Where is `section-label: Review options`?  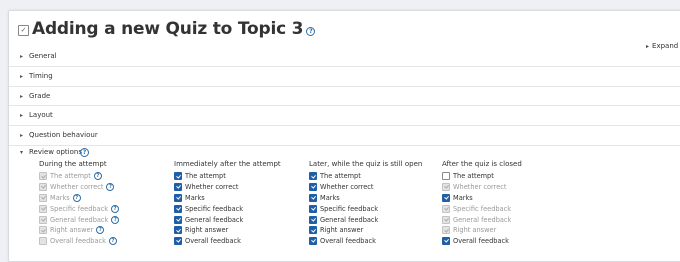 section-label: Review options is located at coordinates (55, 152).